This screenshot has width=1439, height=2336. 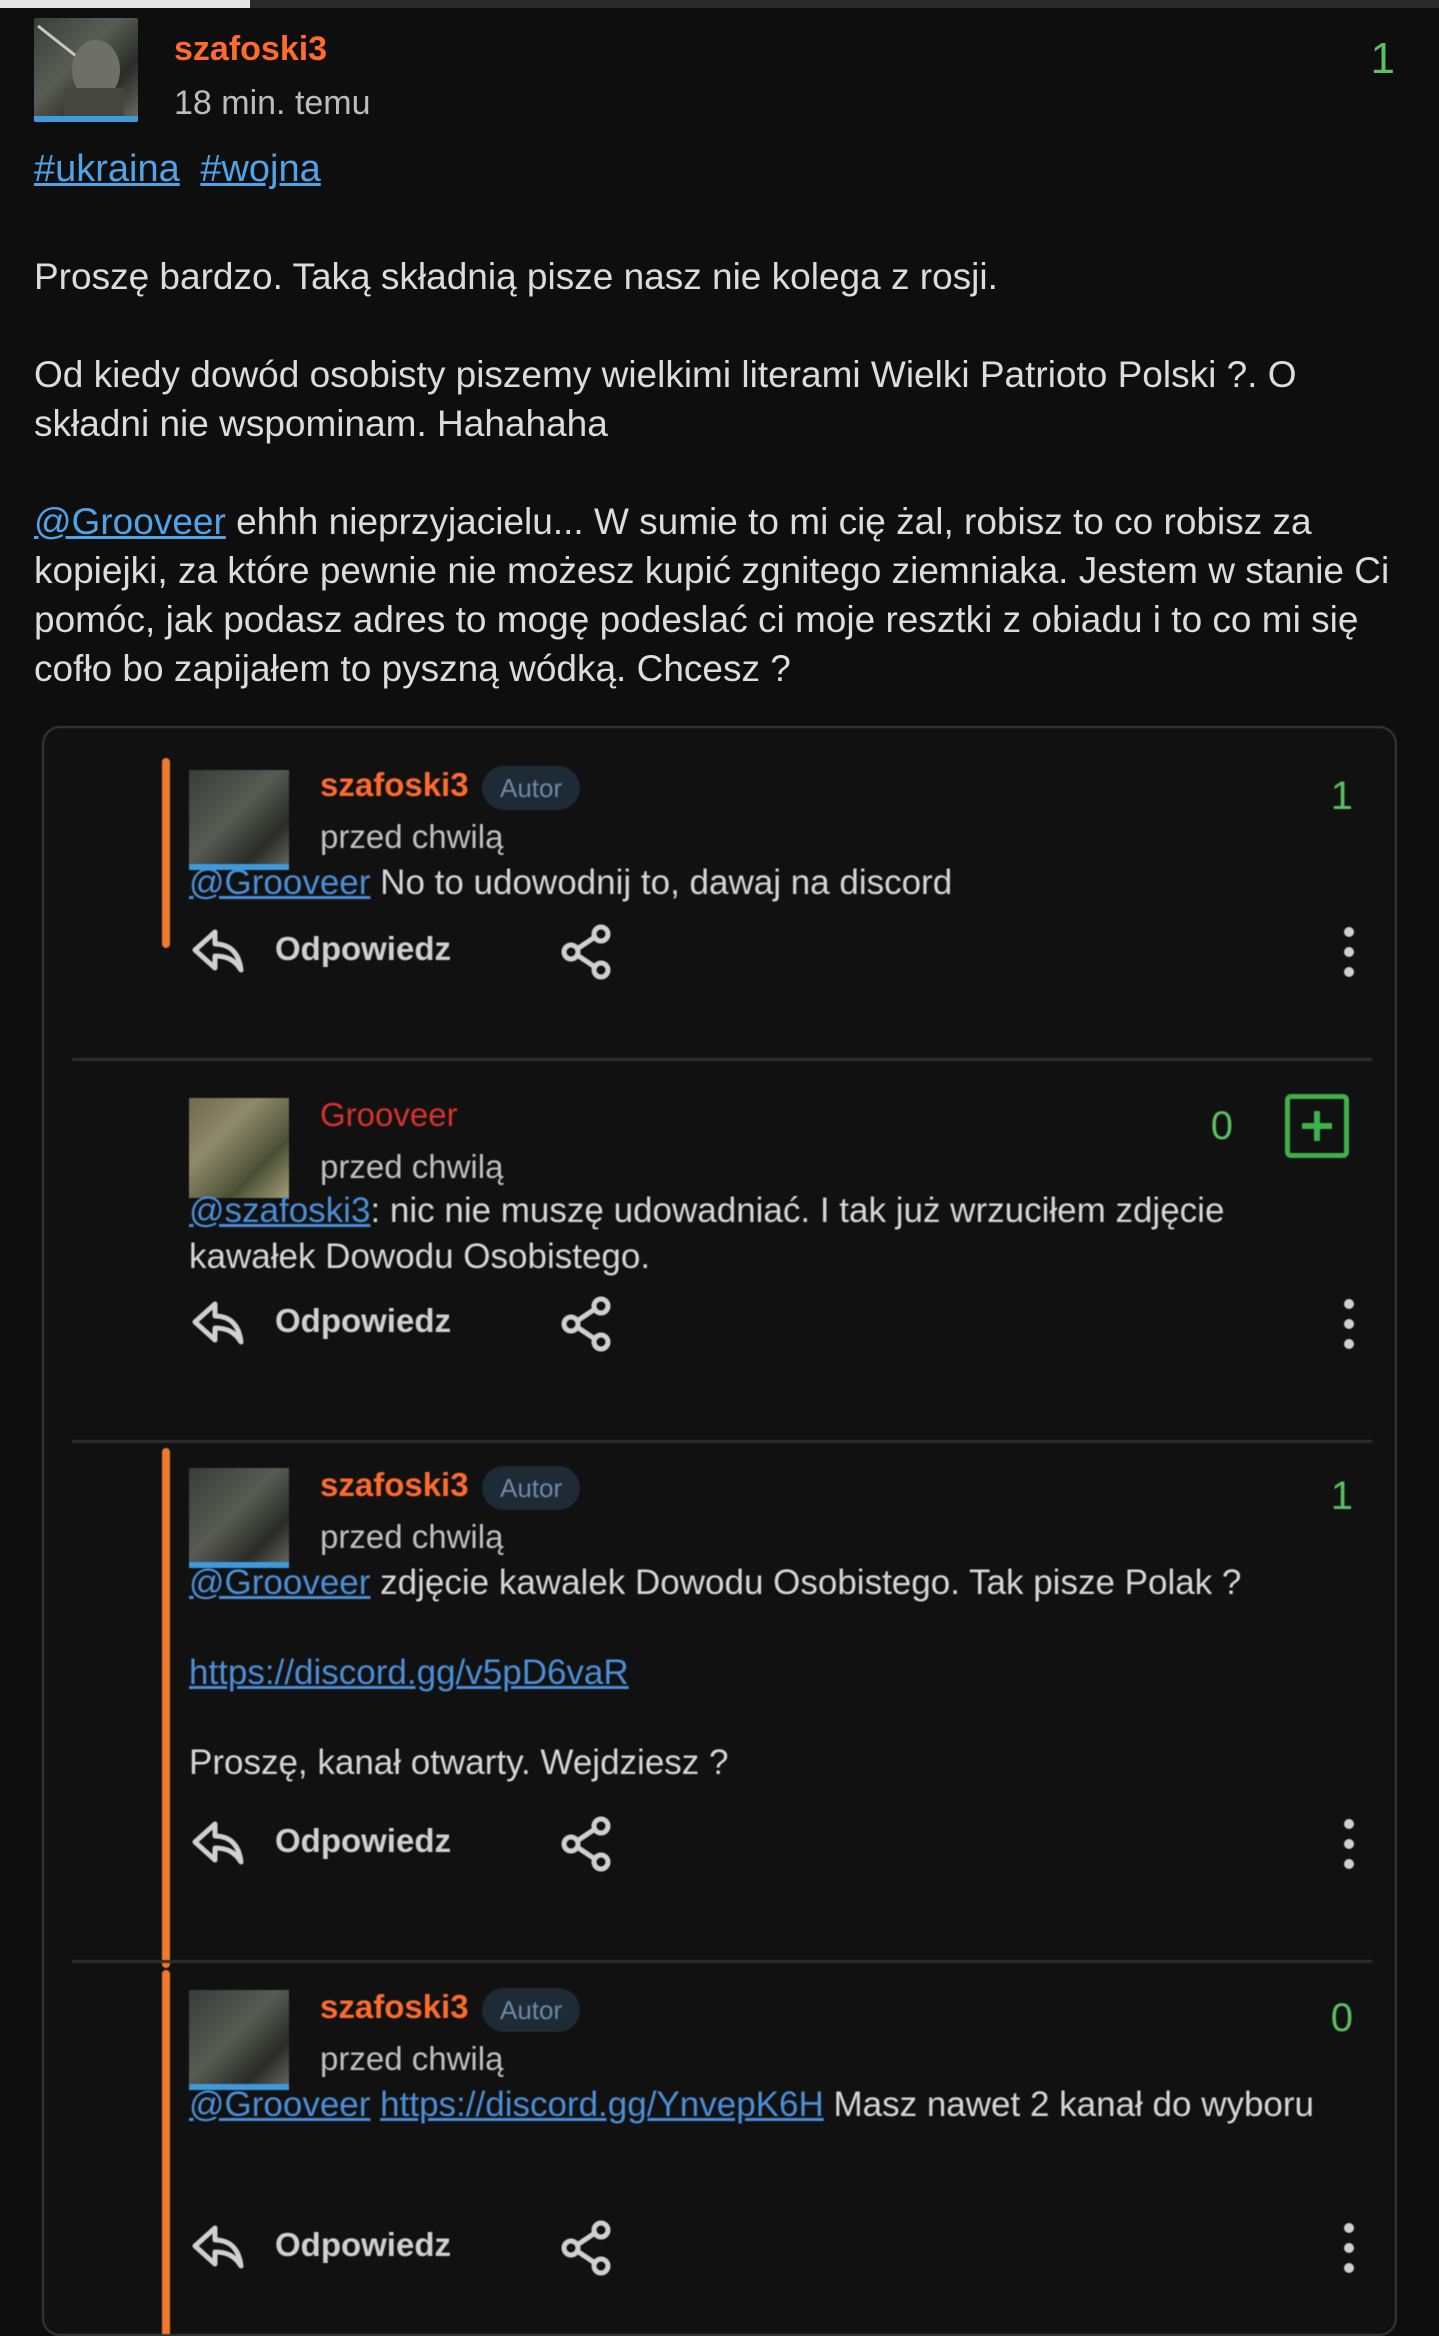 I want to click on post-author: szafoski3, so click(x=250, y=49).